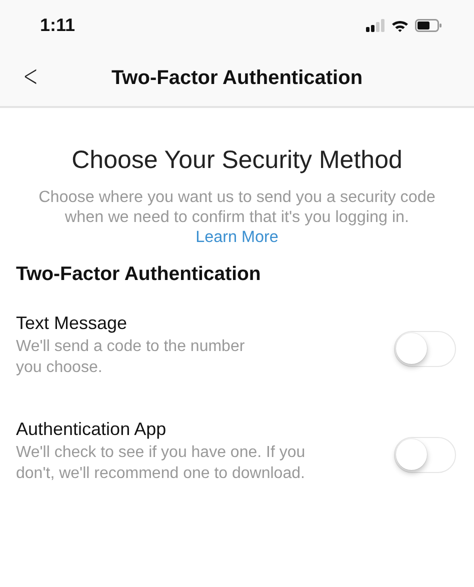  What do you see at coordinates (161, 463) in the screenshot?
I see `option-description: We'll check to see if you have one. If you don't, we'll recommend one to download.` at bounding box center [161, 463].